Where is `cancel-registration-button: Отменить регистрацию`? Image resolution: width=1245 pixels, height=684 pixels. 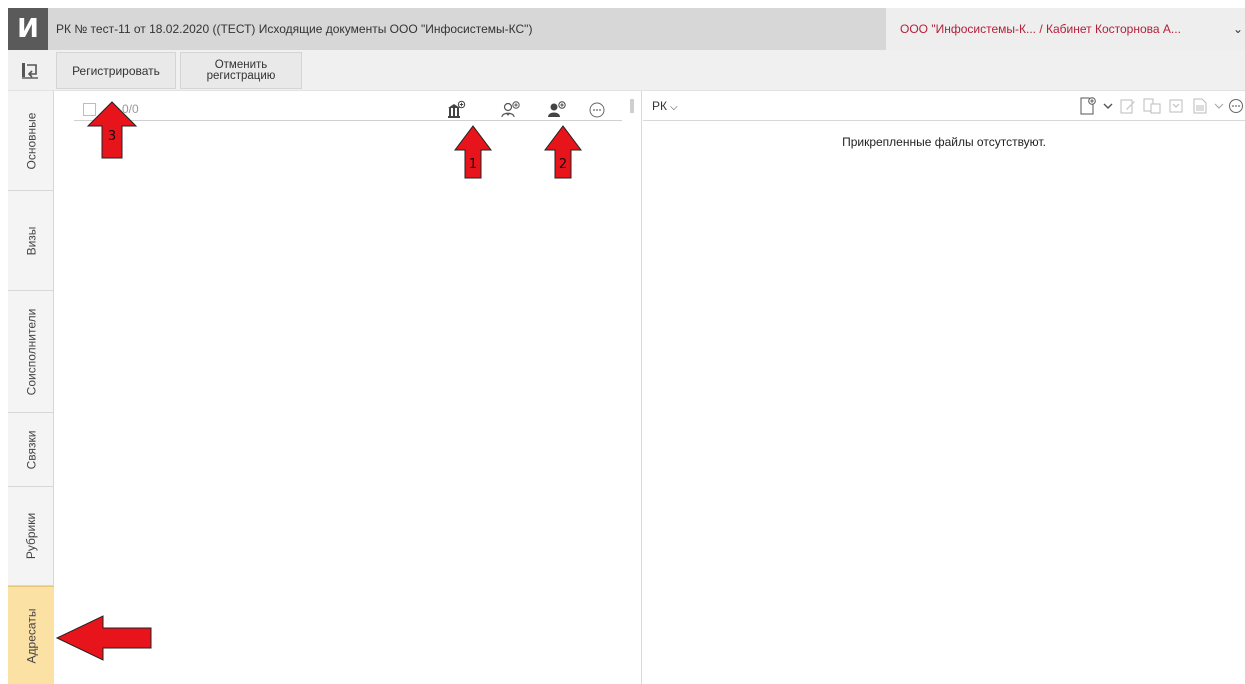 cancel-registration-button: Отменить регистрацию is located at coordinates (241, 70).